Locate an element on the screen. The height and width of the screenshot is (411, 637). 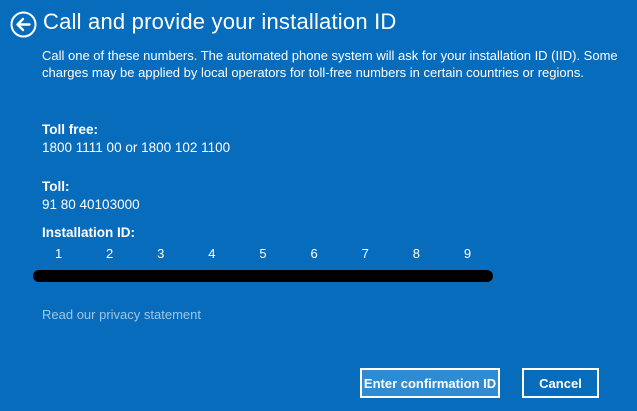
installation-id-group-3: 3 is located at coordinates (161, 253).